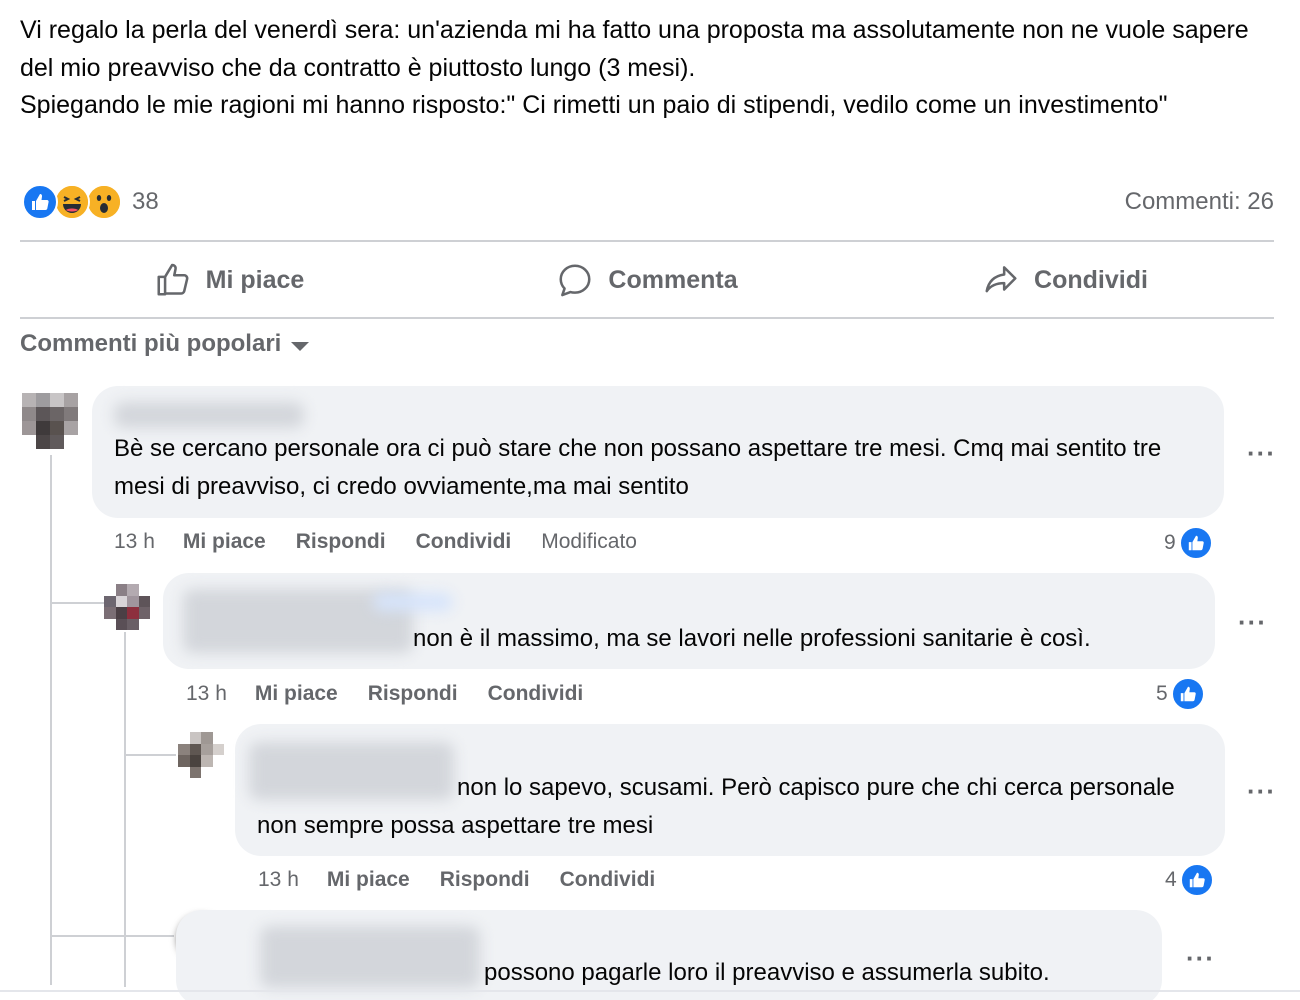 The width and height of the screenshot is (1300, 1000). What do you see at coordinates (575, 280) in the screenshot?
I see `comment-bubble-icon` at bounding box center [575, 280].